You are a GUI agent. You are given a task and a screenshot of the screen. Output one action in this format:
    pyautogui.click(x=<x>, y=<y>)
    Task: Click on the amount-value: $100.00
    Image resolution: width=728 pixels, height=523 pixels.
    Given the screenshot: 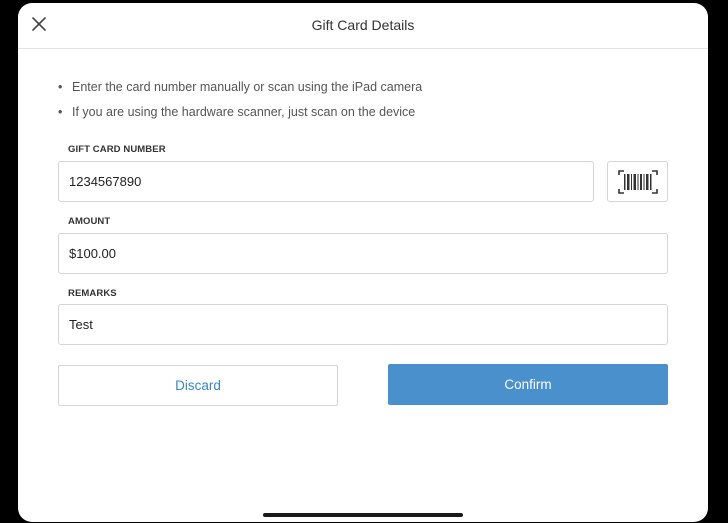 What is the action you would take?
    pyautogui.click(x=92, y=253)
    